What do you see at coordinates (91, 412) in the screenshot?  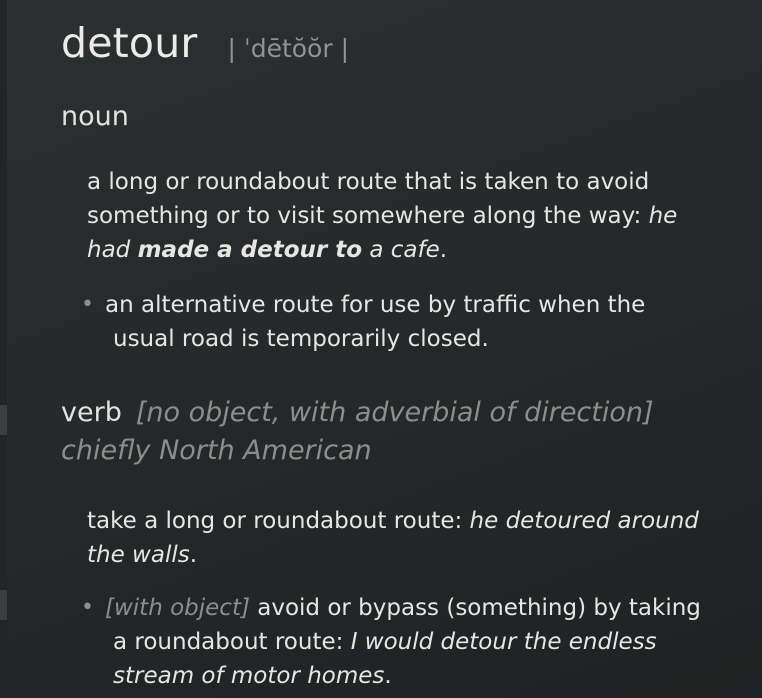 I see `part-of-speech-verb: verb` at bounding box center [91, 412].